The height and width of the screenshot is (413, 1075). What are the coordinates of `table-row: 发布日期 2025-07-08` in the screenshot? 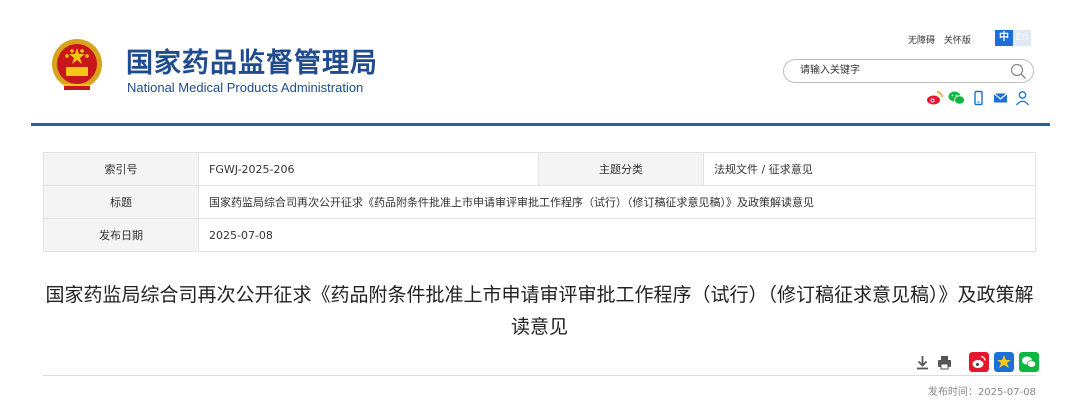 It's located at (539, 235).